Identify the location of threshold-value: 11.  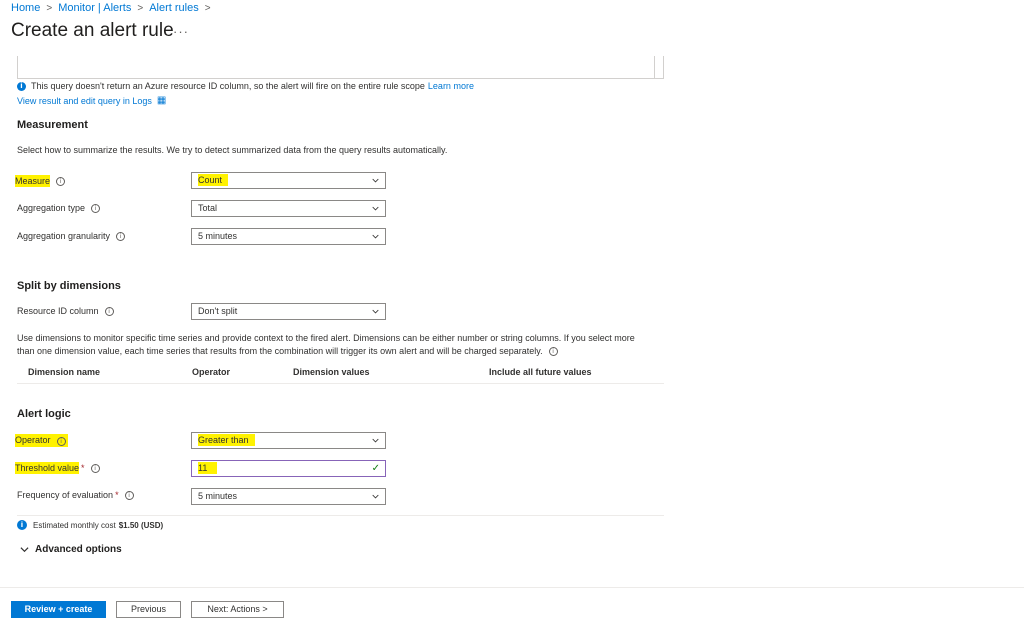
(208, 468).